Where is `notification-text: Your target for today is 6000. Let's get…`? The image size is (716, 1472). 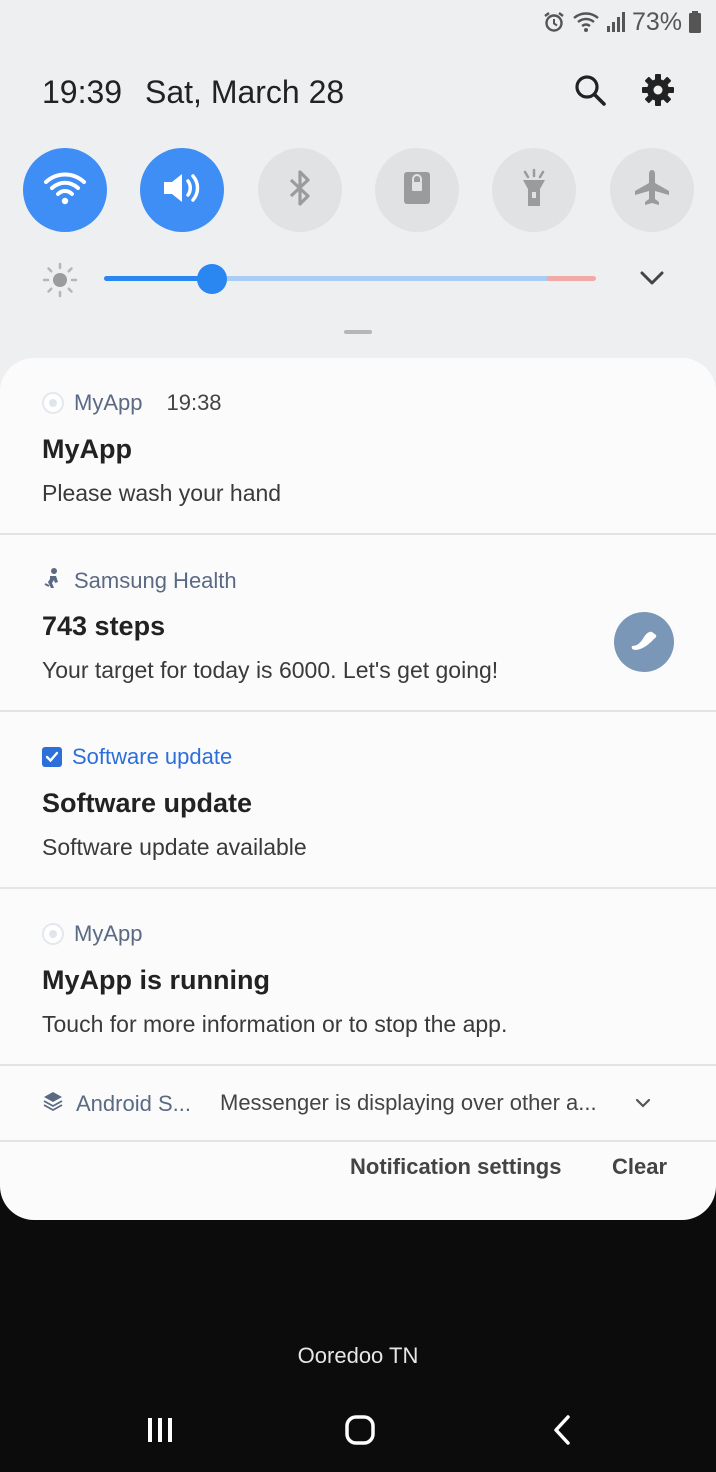
notification-text: Your target for today is 6000. Let's get… is located at coordinates (270, 670).